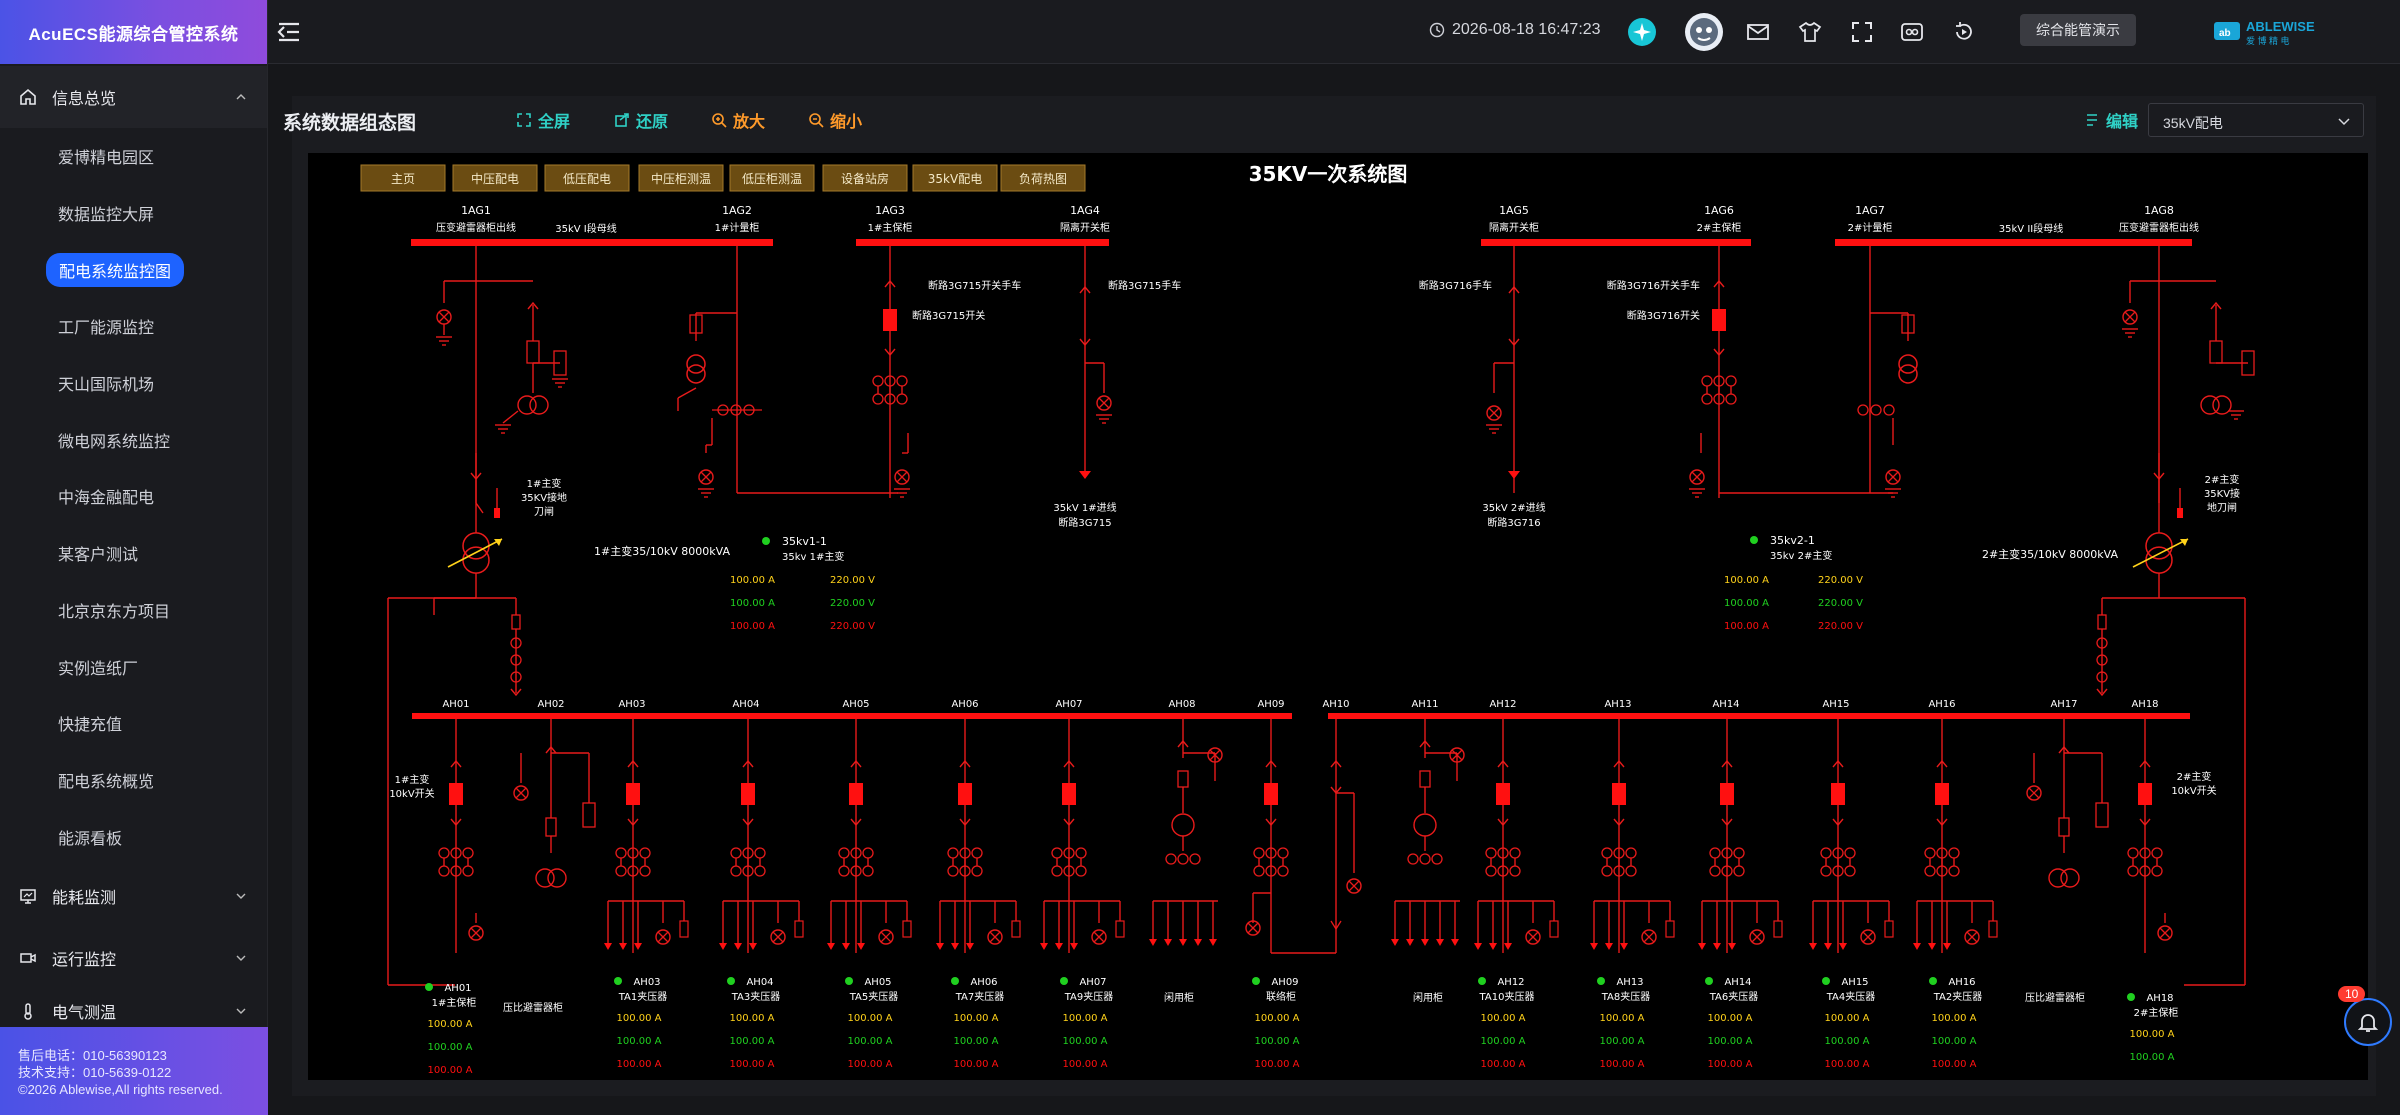 This screenshot has width=2400, height=1115. What do you see at coordinates (2063, 704) in the screenshot?
I see `feeder-id: AH17` at bounding box center [2063, 704].